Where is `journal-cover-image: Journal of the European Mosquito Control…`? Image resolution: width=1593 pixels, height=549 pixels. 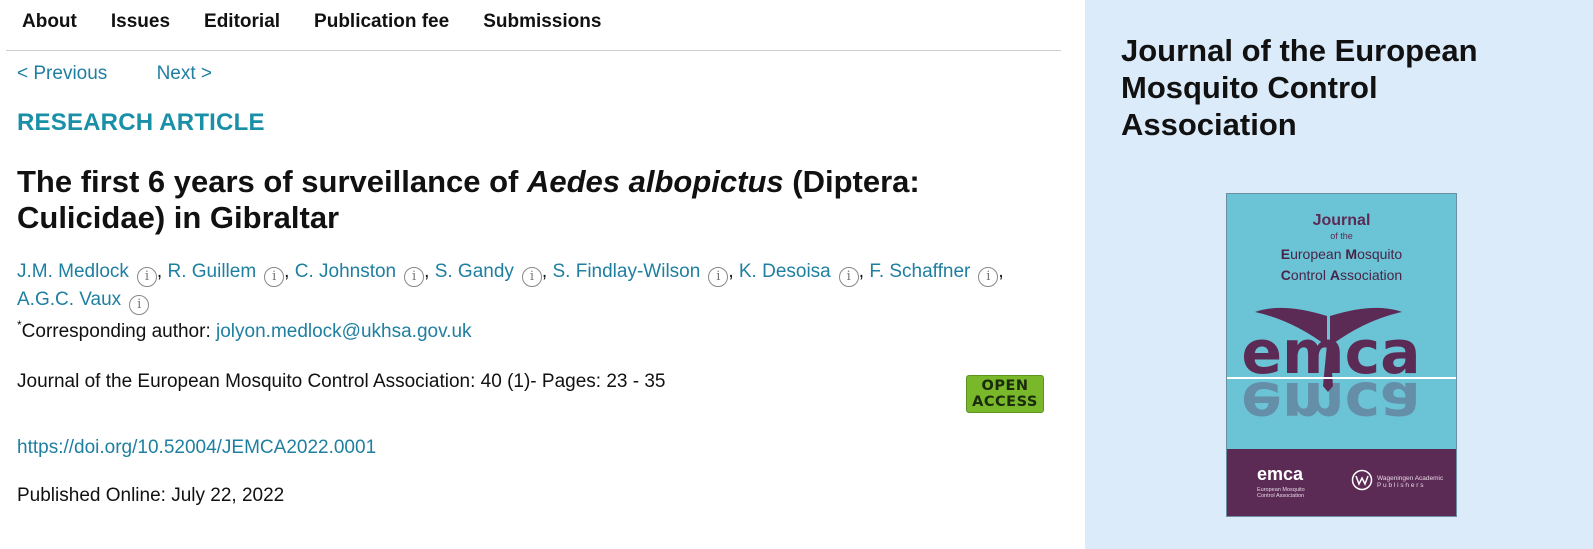
journal-cover-image: Journal of the European Mosquito Control… is located at coordinates (1341, 355).